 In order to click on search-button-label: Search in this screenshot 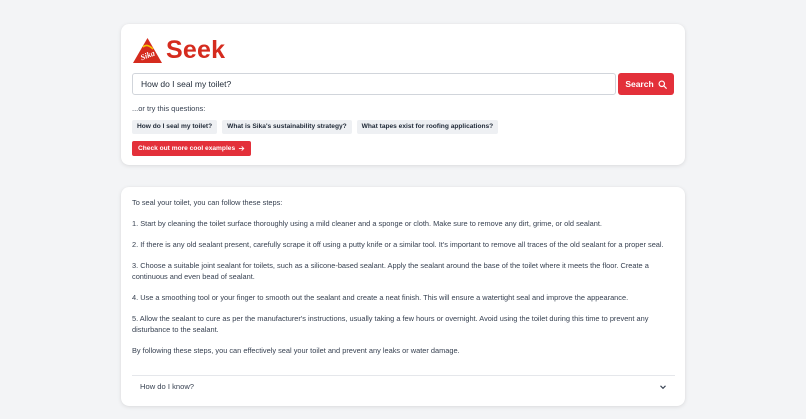, I will do `click(639, 84)`.